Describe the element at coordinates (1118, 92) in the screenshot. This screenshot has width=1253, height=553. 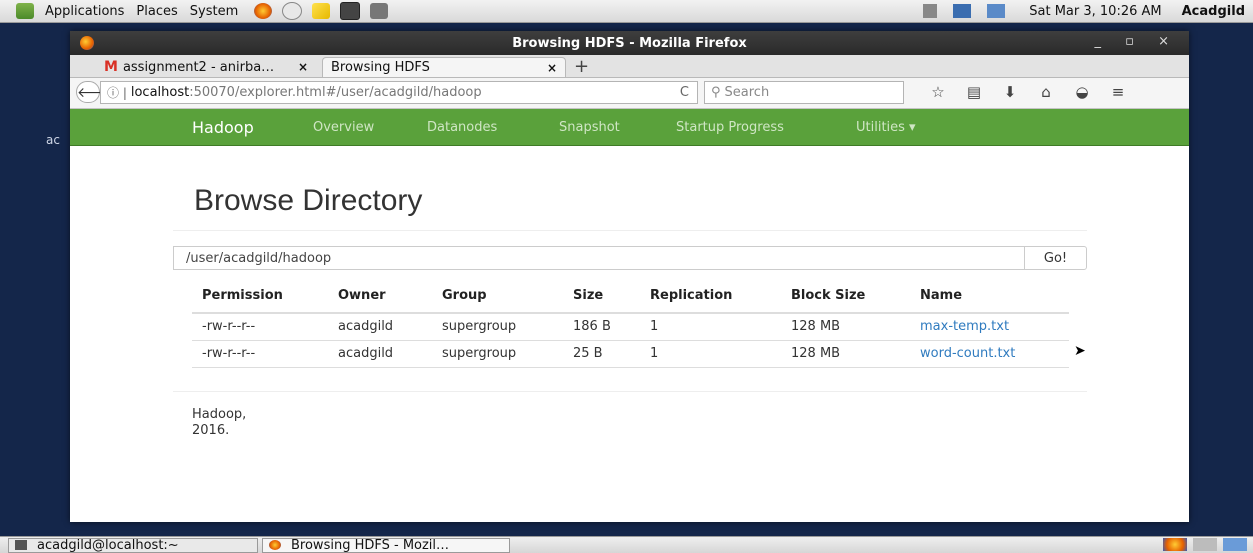
I see `hamburger-menu-icon: ≡` at that location.